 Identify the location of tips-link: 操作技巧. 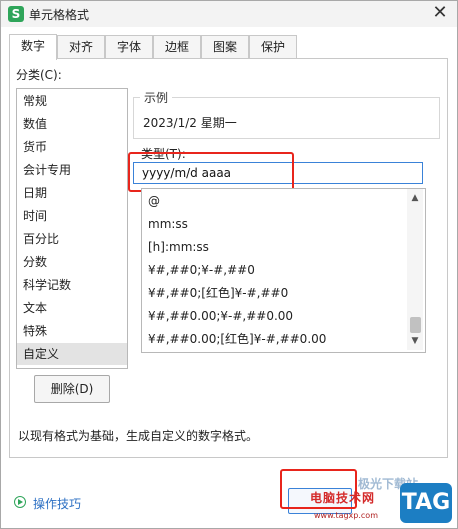
(57, 503).